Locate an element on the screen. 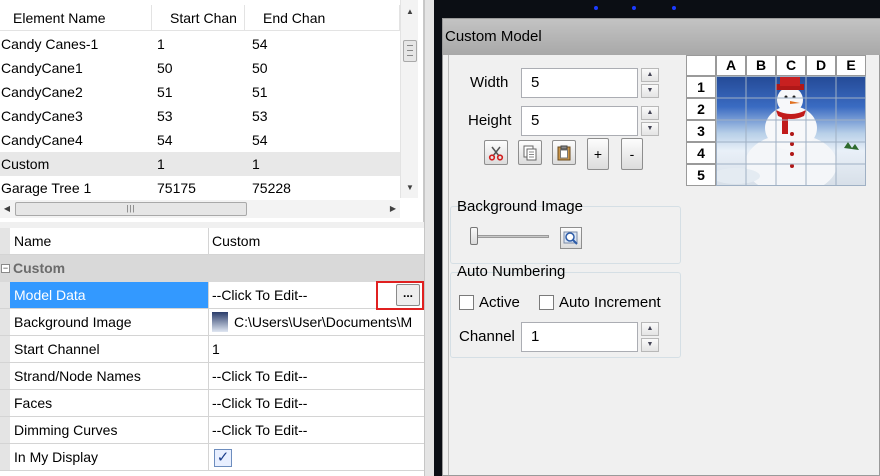 The width and height of the screenshot is (880, 476). channel-label: Channel is located at coordinates (487, 336).